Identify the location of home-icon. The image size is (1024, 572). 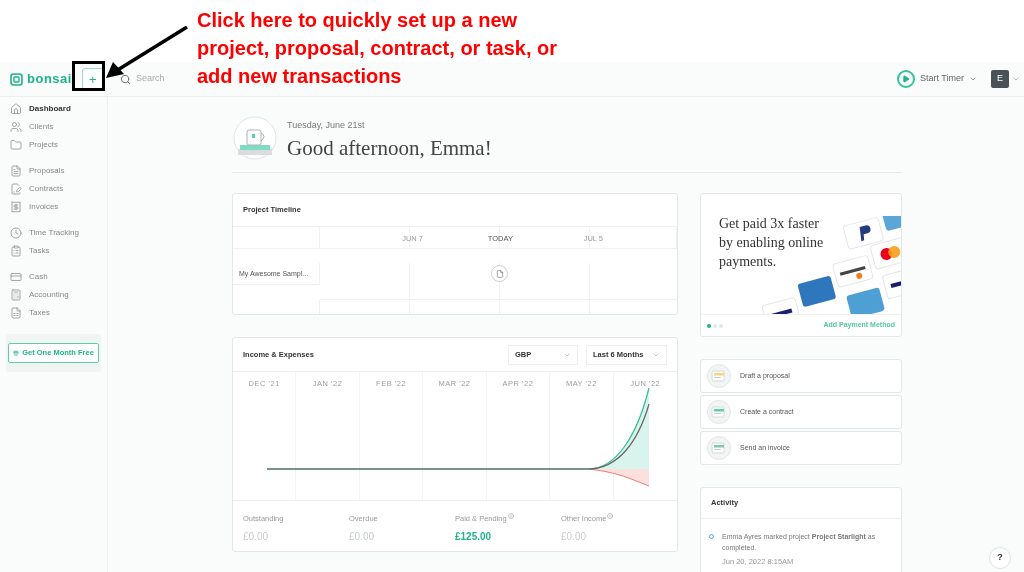
(16, 109).